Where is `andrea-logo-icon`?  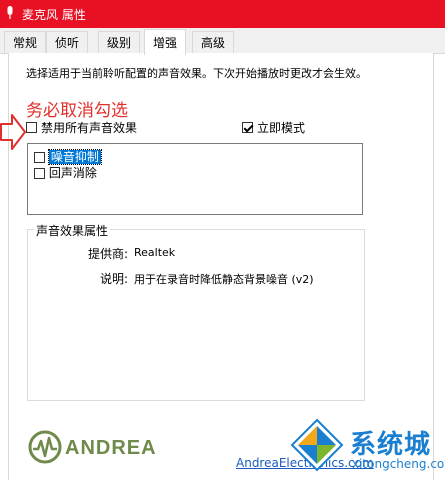 andrea-logo-icon is located at coordinates (45, 447).